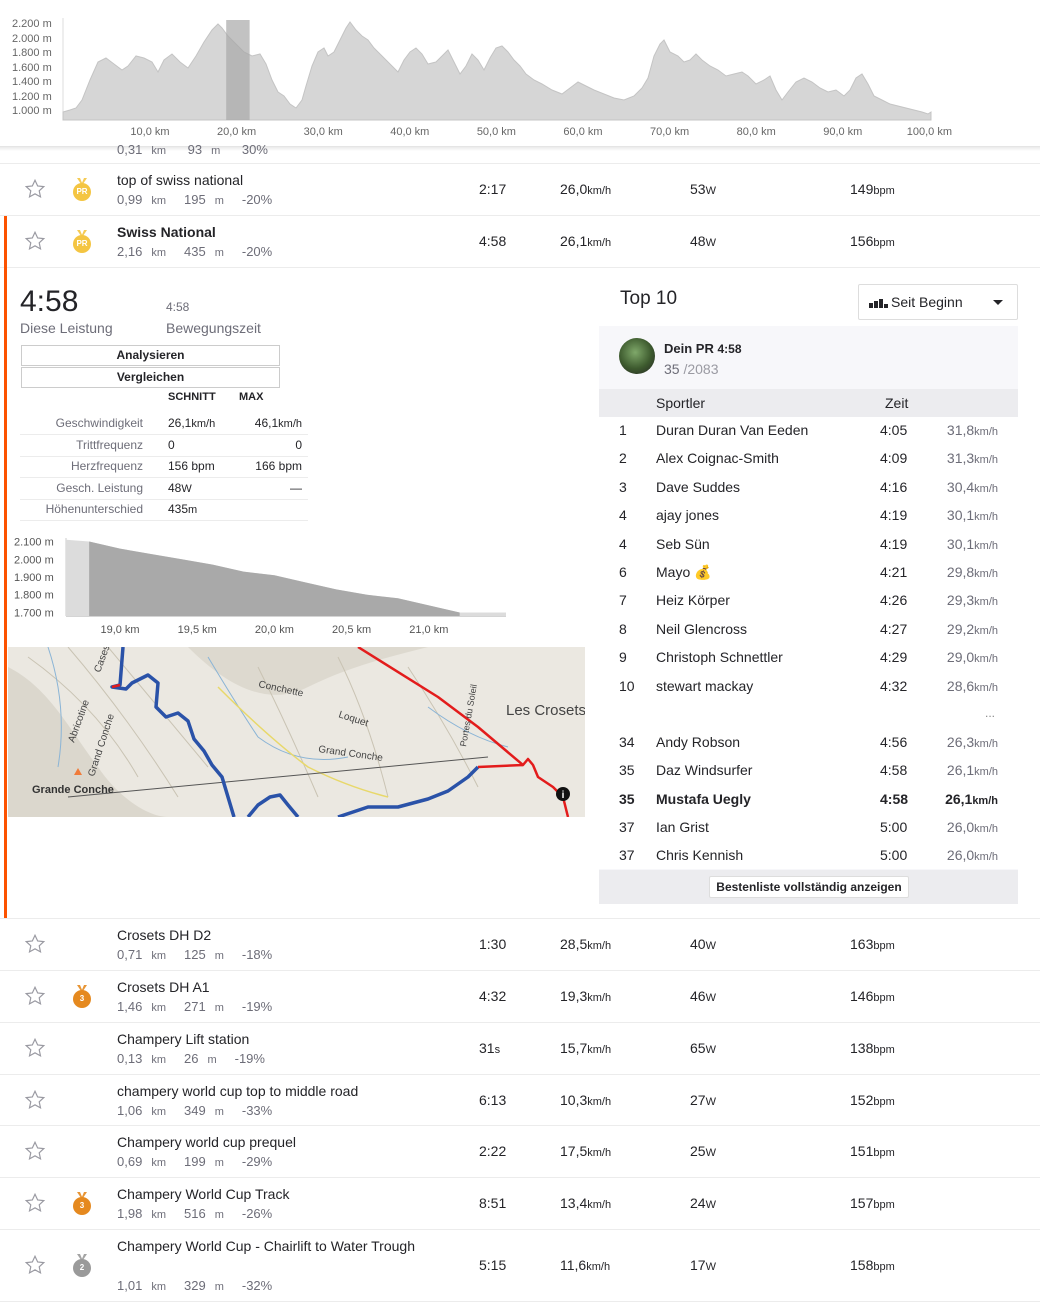 The image size is (1053, 1302). I want to click on leaderboard-row: 35 Daz Windsurfer 4:58 26,1km/h, so click(808, 776).